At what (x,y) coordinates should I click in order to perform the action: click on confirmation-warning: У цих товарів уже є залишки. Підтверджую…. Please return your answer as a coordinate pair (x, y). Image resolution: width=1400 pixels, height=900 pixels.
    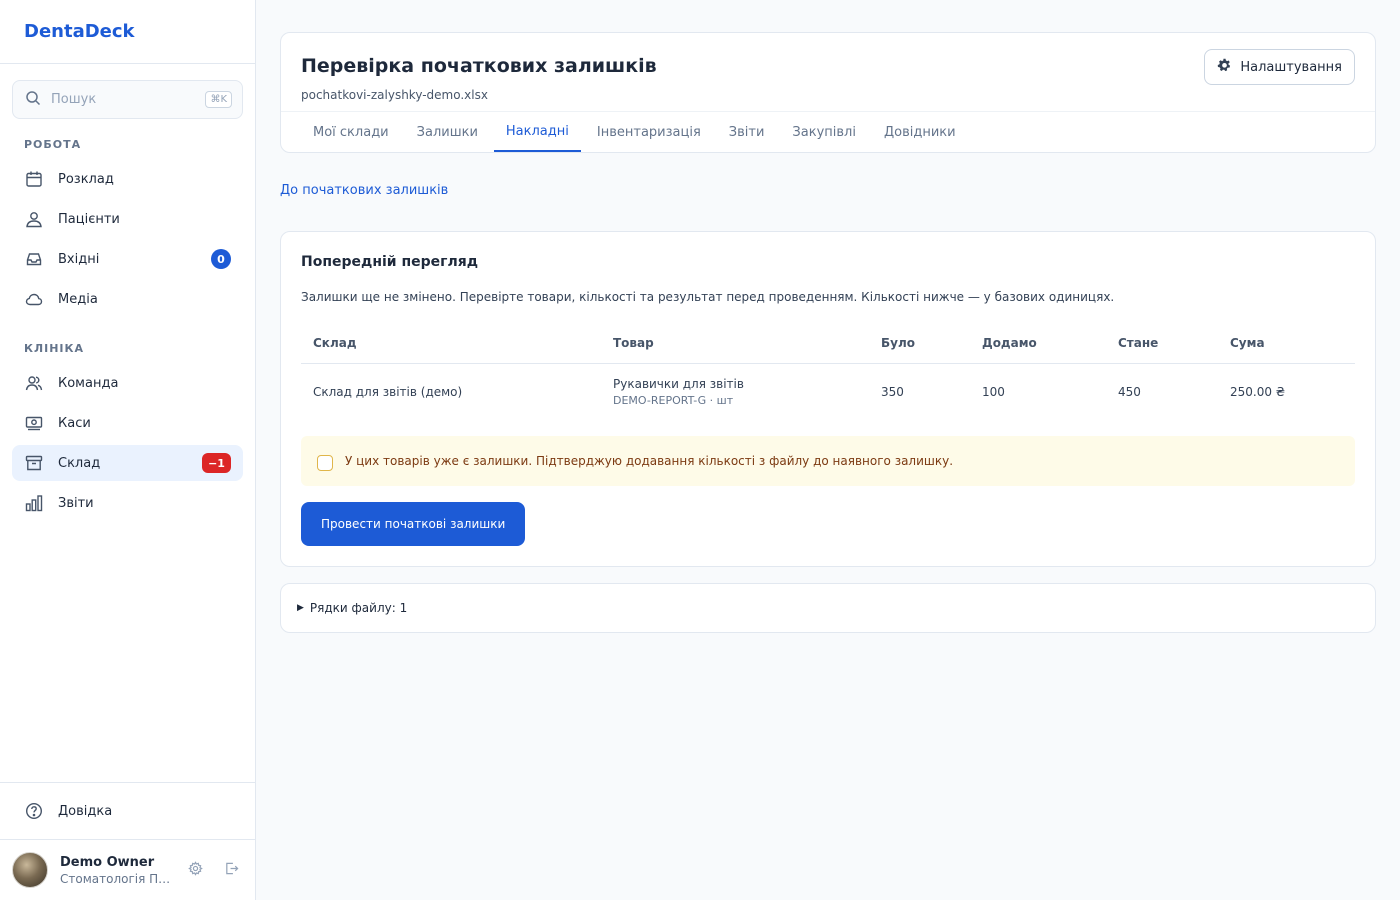
    Looking at the image, I should click on (828, 461).